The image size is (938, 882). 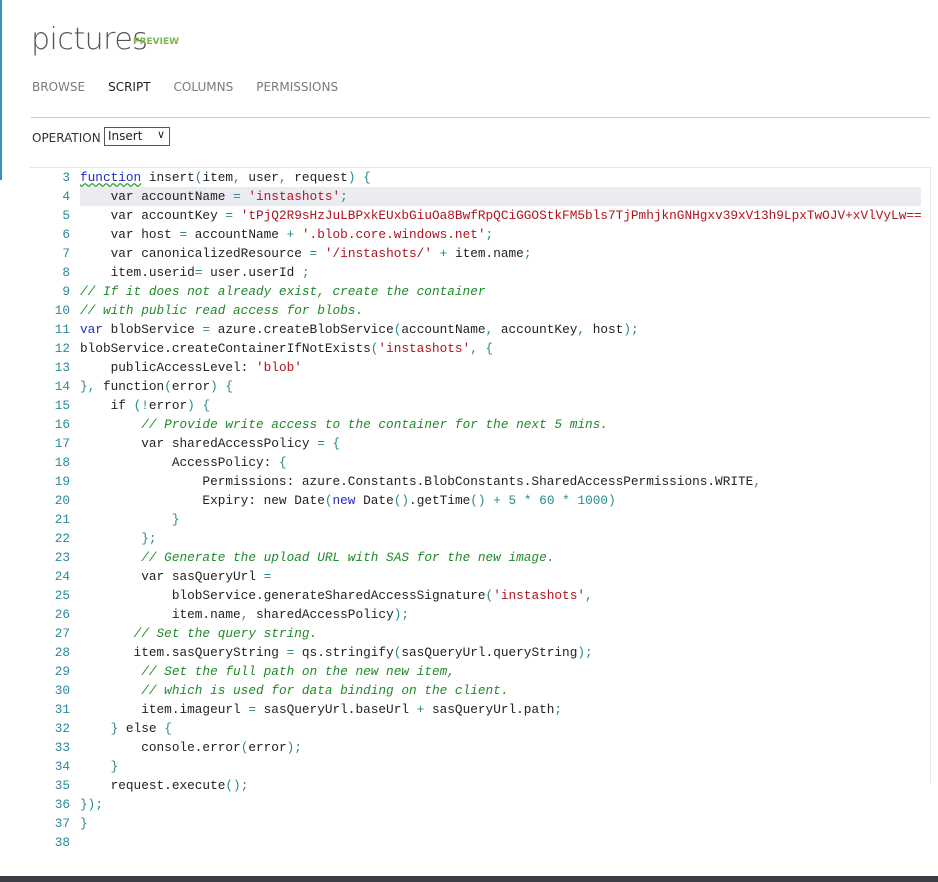 What do you see at coordinates (62, 614) in the screenshot?
I see `line-number: 26` at bounding box center [62, 614].